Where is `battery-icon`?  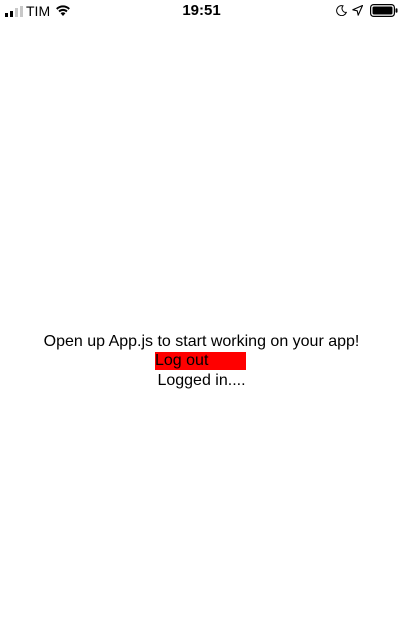 battery-icon is located at coordinates (384, 10).